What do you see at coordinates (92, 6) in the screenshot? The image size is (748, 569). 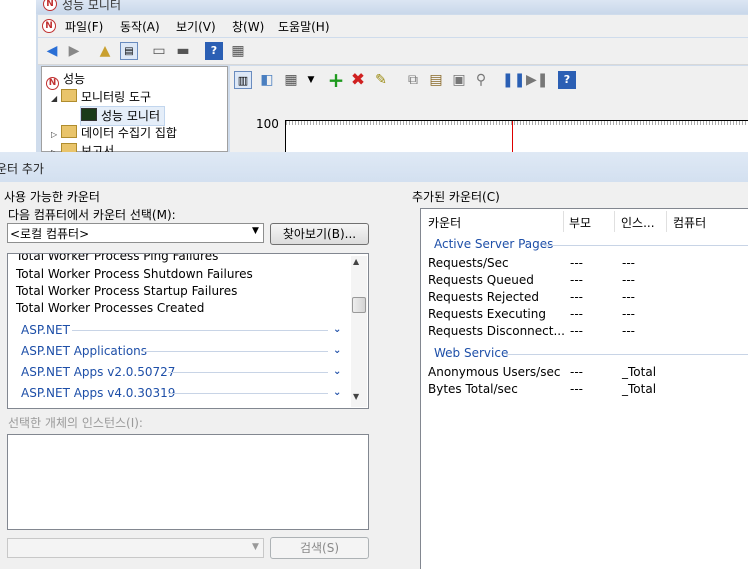 I see `perfmon-title: 성능 모니터` at bounding box center [92, 6].